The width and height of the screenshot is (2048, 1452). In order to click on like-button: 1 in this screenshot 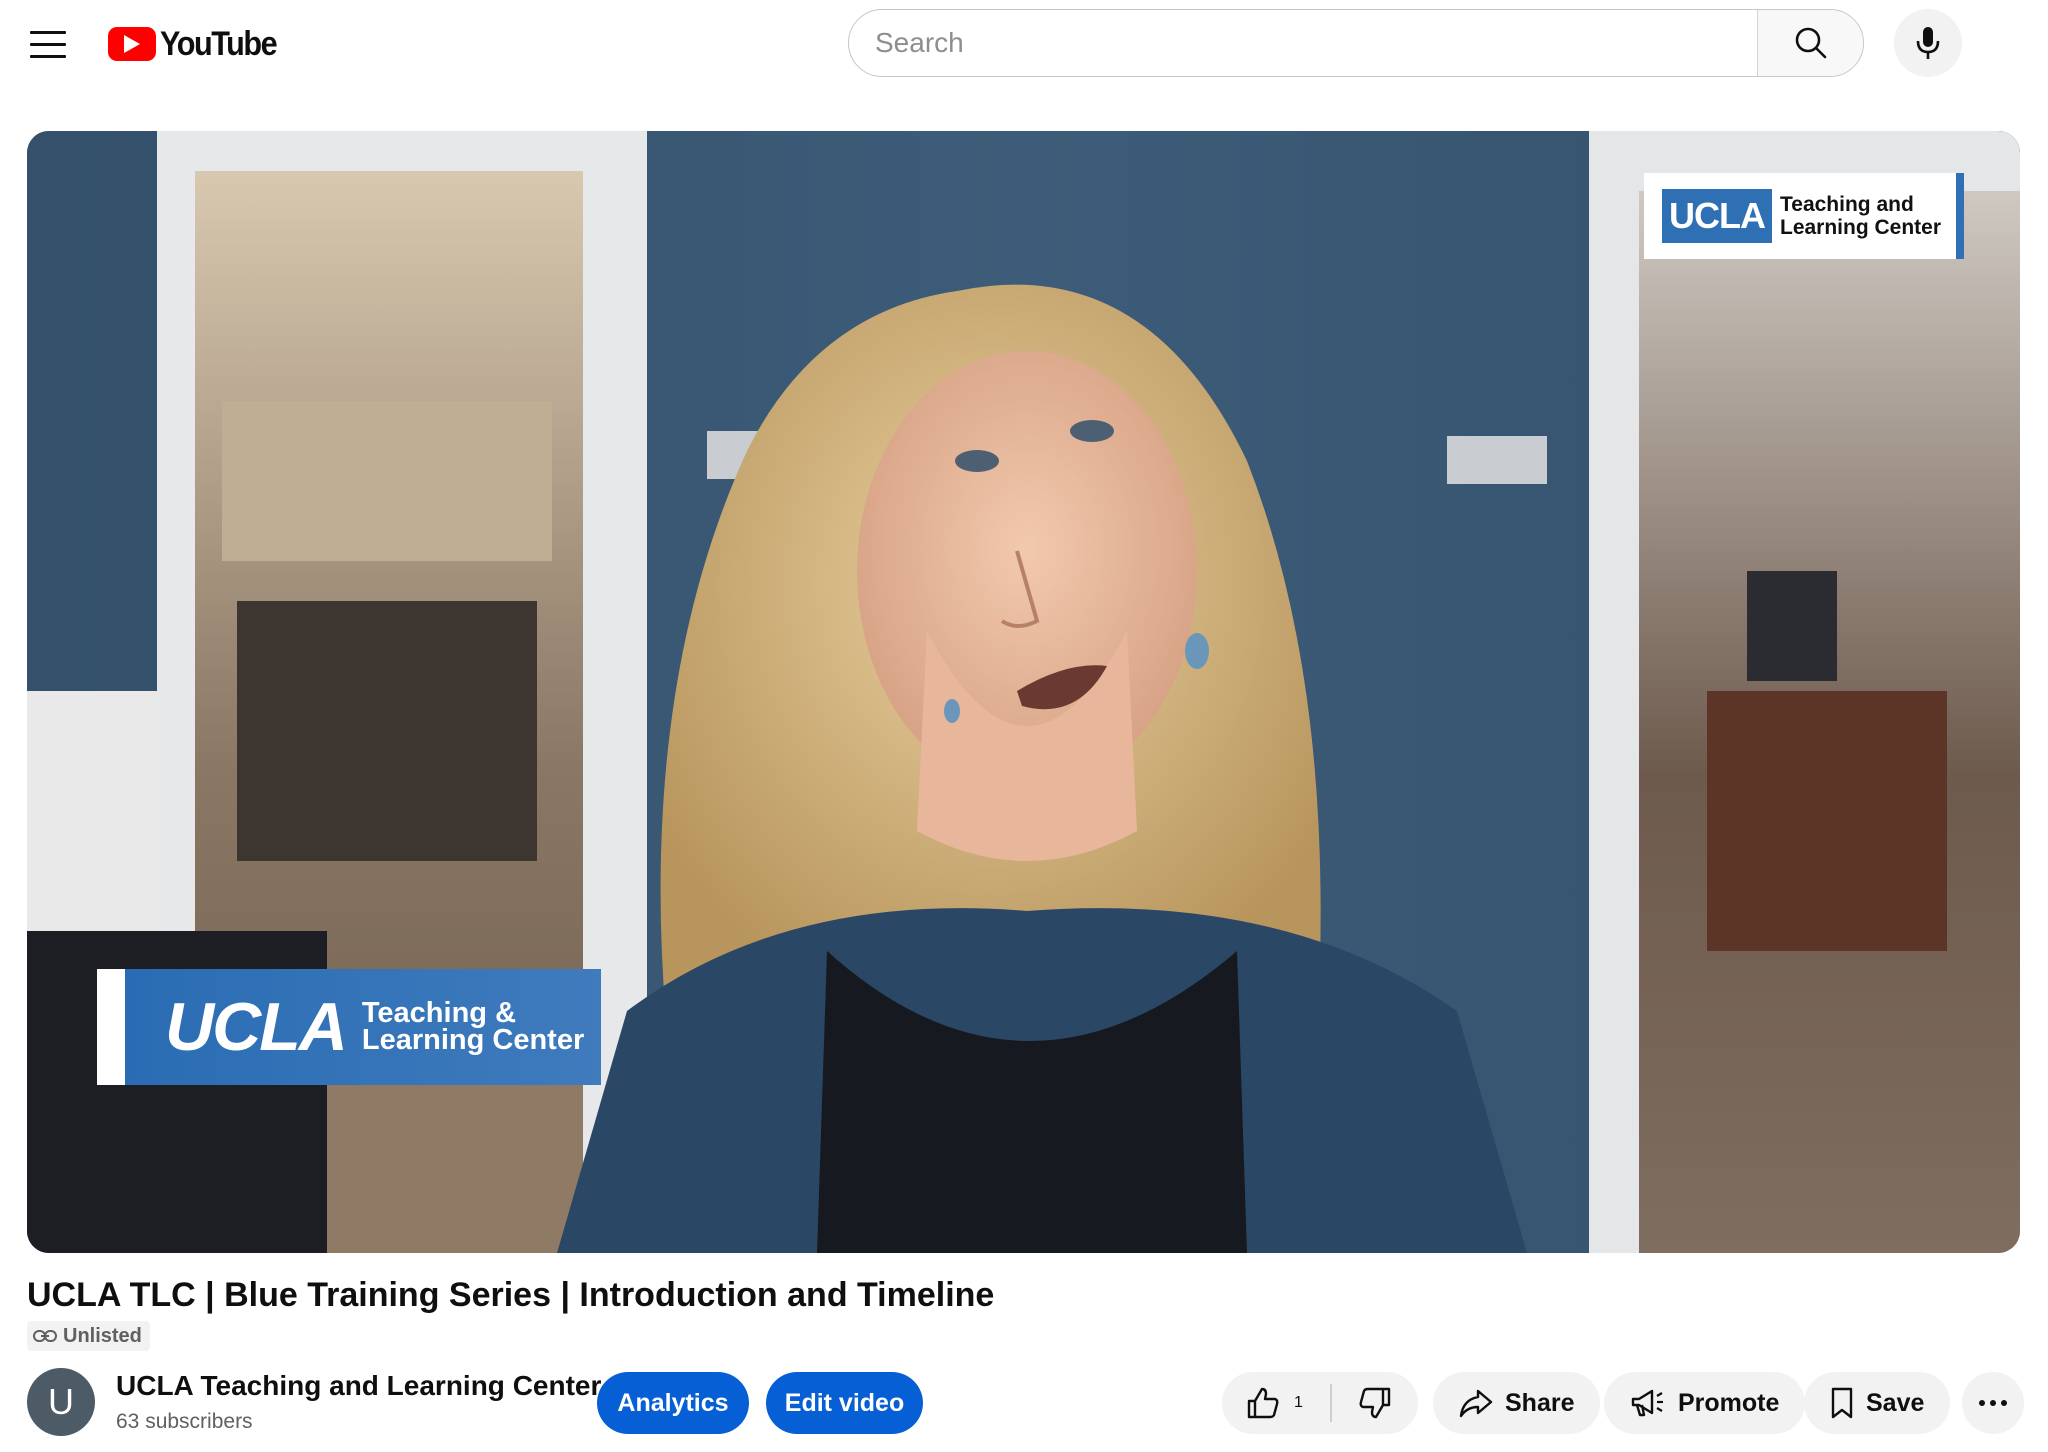, I will do `click(1276, 1403)`.